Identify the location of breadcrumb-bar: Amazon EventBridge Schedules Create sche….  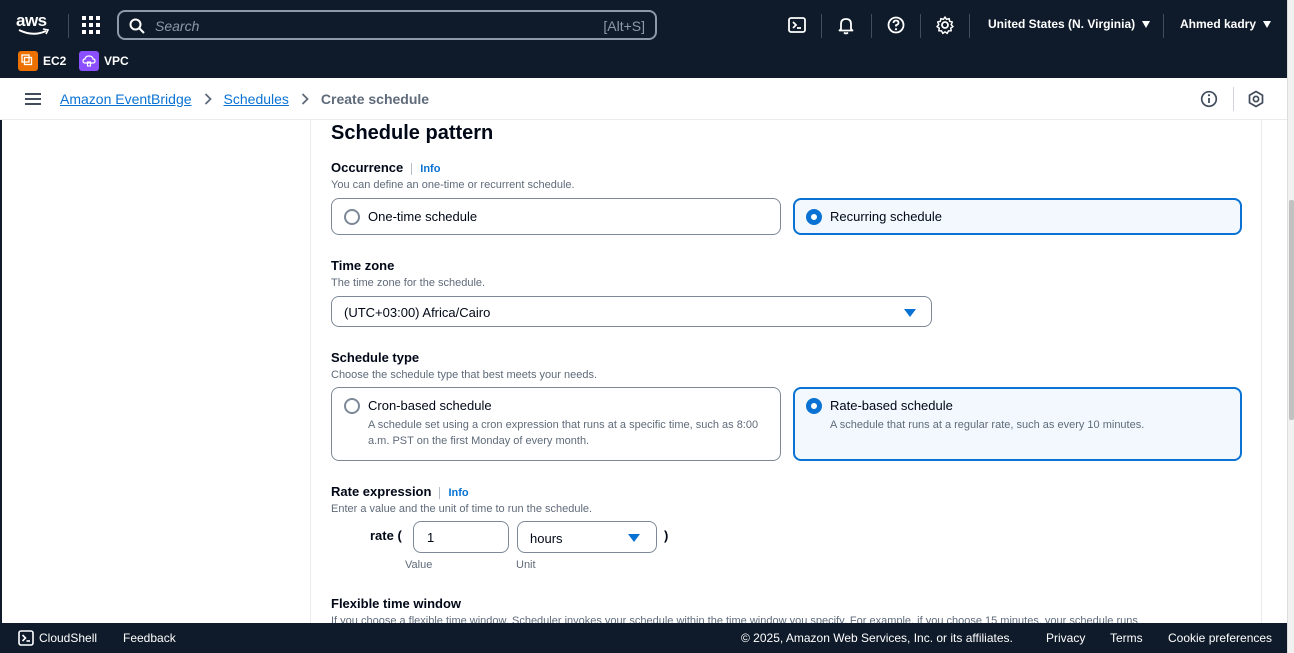
(643, 99).